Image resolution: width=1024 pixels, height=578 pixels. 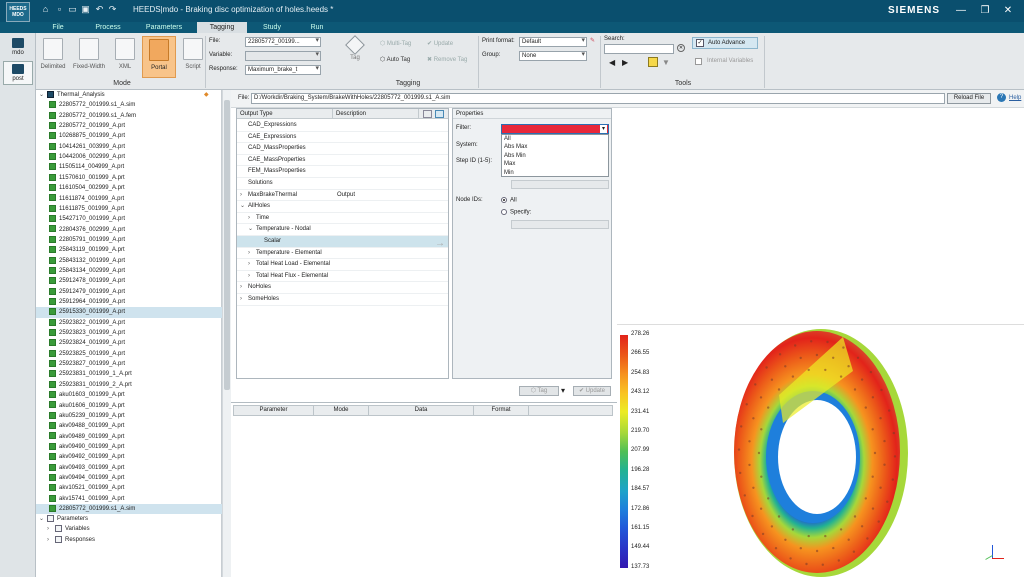 What do you see at coordinates (125, 57) in the screenshot?
I see `xml-button: XML` at bounding box center [125, 57].